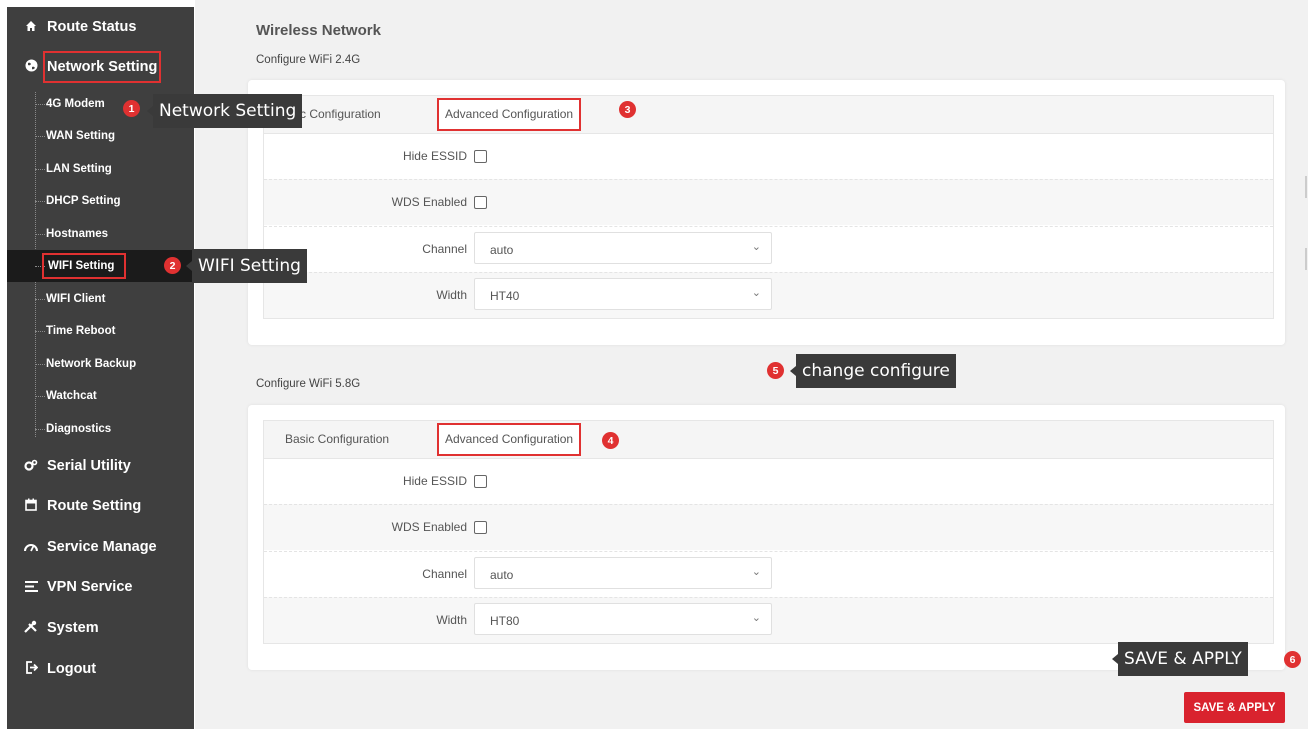 The height and width of the screenshot is (729, 1308). Describe the element at coordinates (308, 60) in the screenshot. I see `section-title-wifi24: Configure WiFi 2.4G` at that location.